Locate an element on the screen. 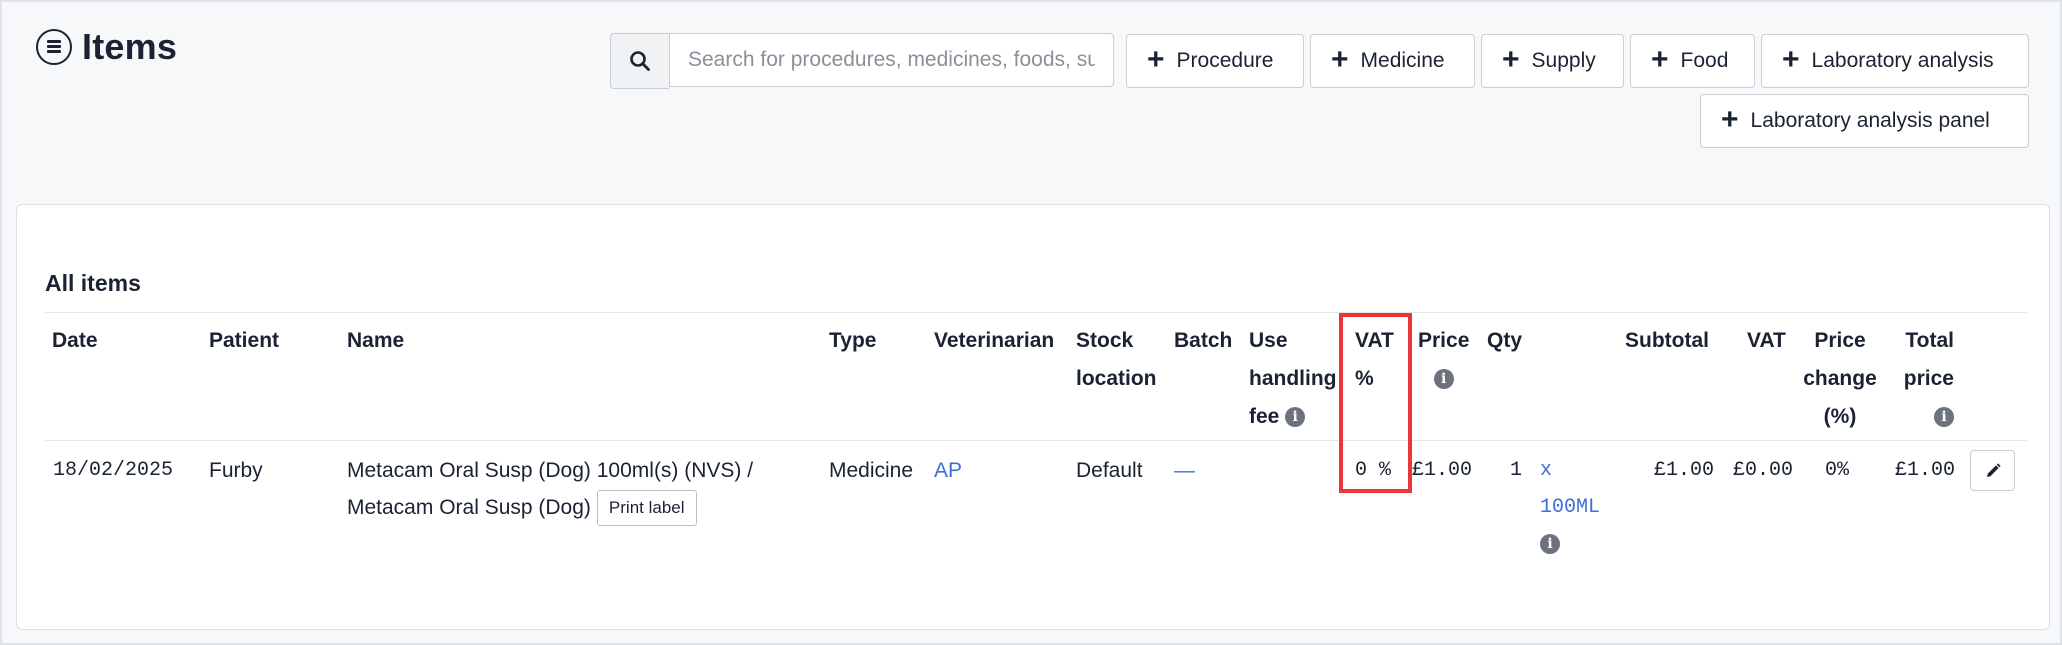  add-laboratory-analysis-panel-button: + Laboratory analysis panel is located at coordinates (1864, 121).